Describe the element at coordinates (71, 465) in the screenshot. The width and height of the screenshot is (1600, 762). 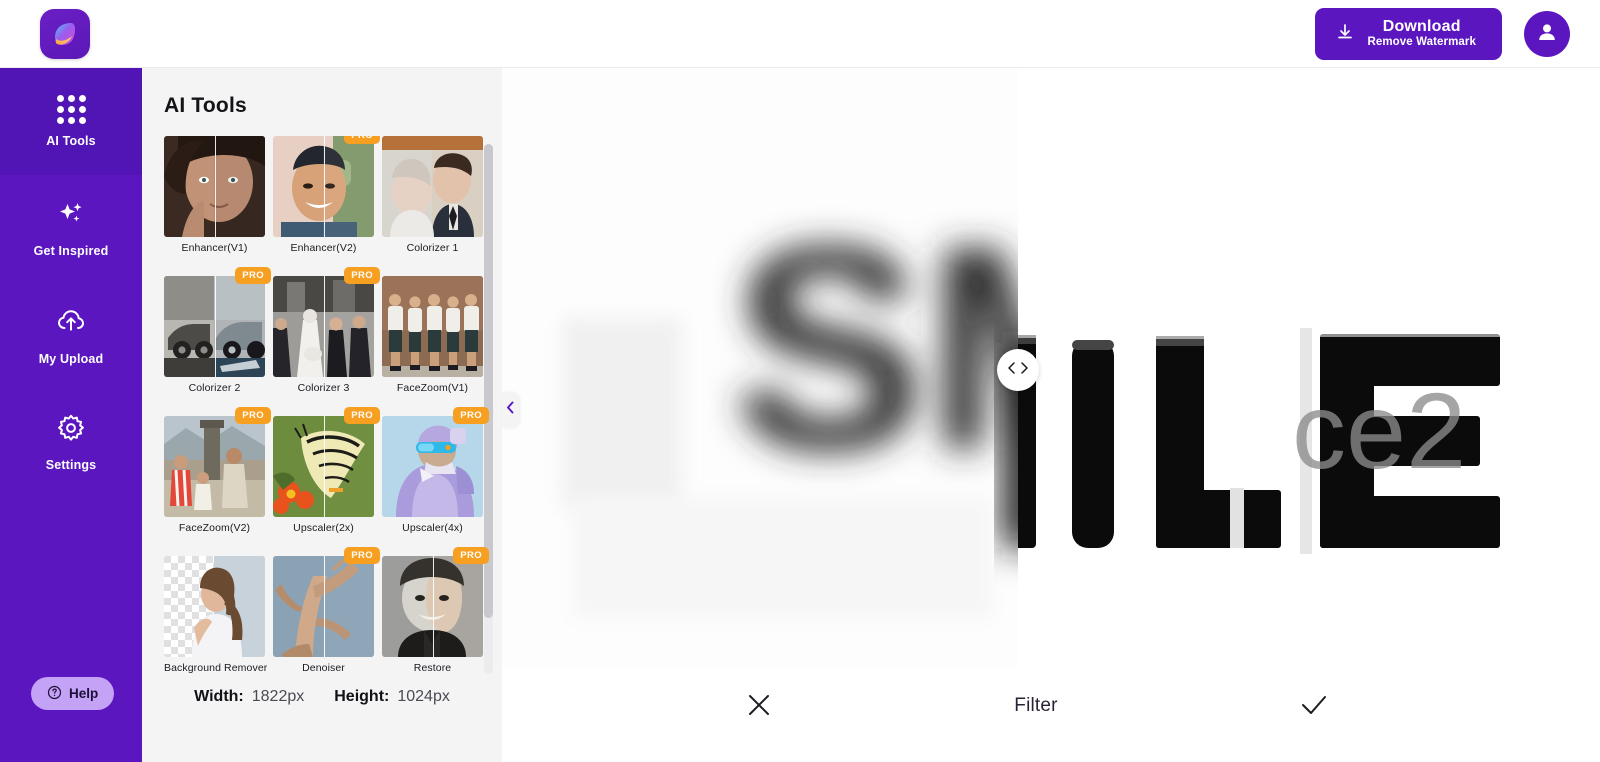
I see `sidebar-item-label: Settings` at that location.